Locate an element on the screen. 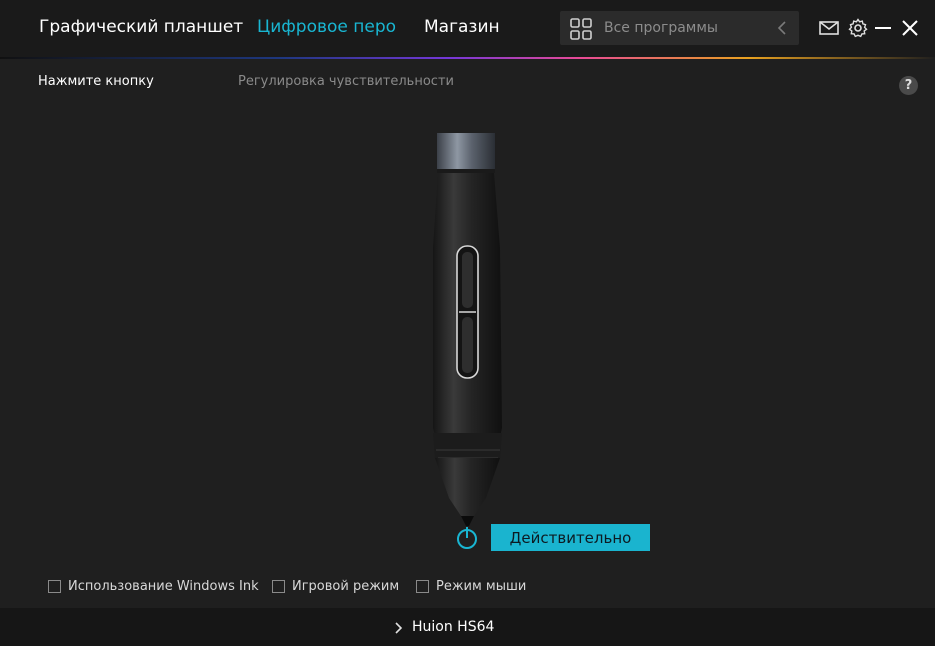 This screenshot has width=935, height=646. tab-graphics-tablet: Графический планшет is located at coordinates (141, 27).